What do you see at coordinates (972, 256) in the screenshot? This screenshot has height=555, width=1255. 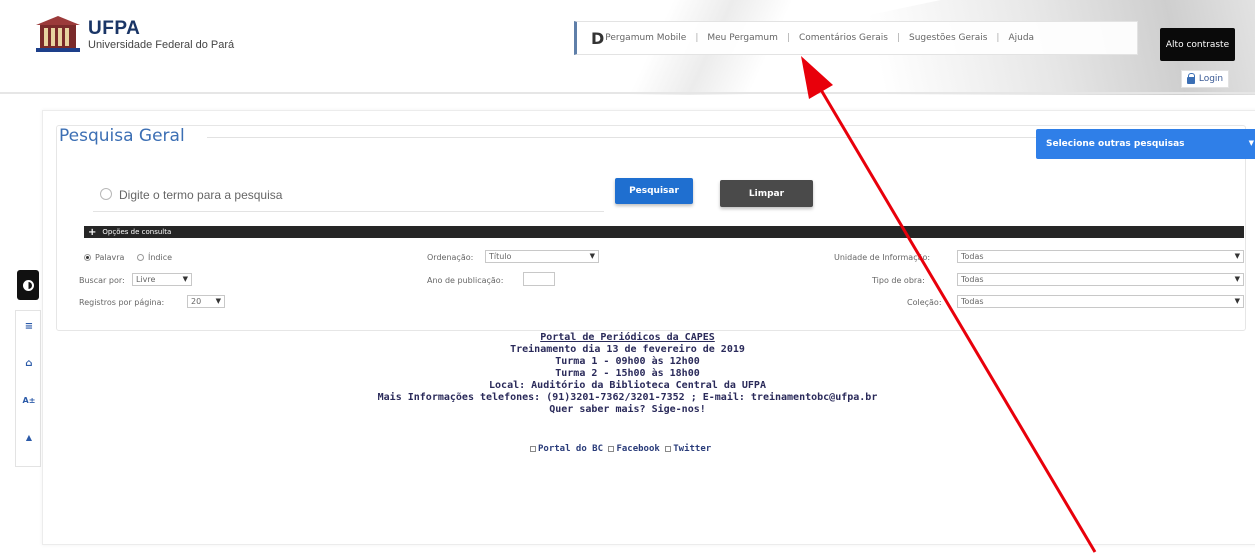 I see `unidade-value: Todas` at bounding box center [972, 256].